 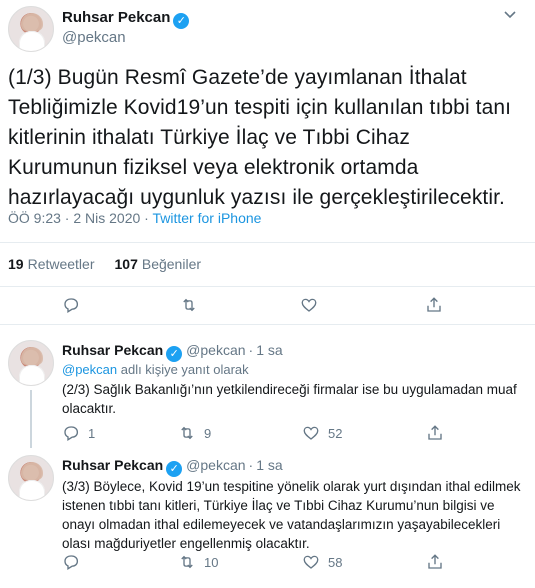 What do you see at coordinates (104, 264) in the screenshot?
I see `tweet-stats: 19 Retweetler 107 Beğeniler` at bounding box center [104, 264].